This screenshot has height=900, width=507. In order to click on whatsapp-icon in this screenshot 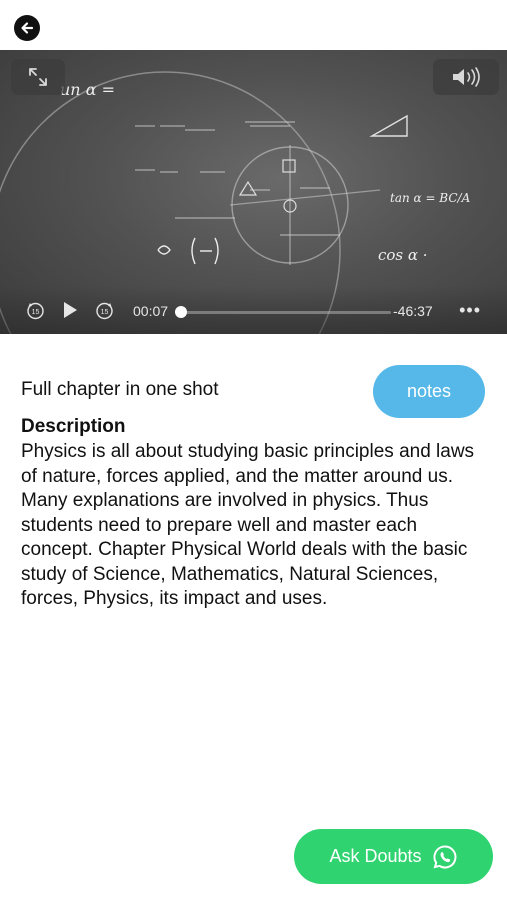, I will do `click(444, 856)`.